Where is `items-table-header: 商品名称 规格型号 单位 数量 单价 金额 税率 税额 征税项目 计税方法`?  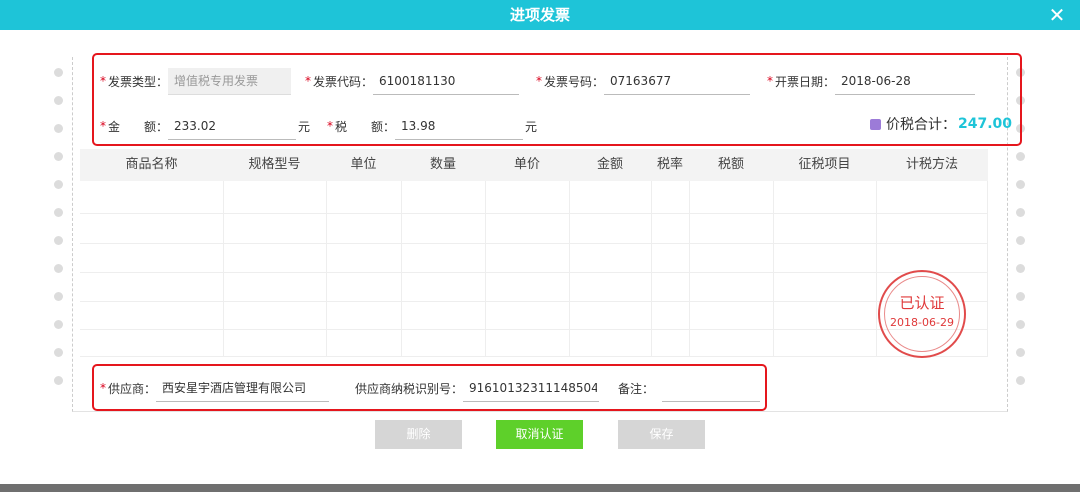 items-table-header: 商品名称 规格型号 单位 数量 单价 金额 税率 税额 征税项目 计税方法 is located at coordinates (534, 165).